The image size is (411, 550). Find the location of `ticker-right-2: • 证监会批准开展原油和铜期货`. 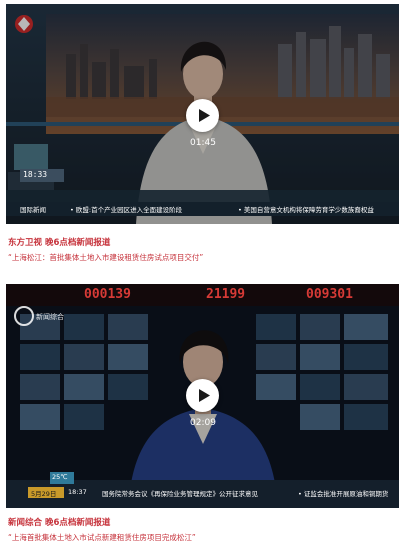

ticker-right-2: • 证监会批准开展原油和铜期货 is located at coordinates (343, 494).